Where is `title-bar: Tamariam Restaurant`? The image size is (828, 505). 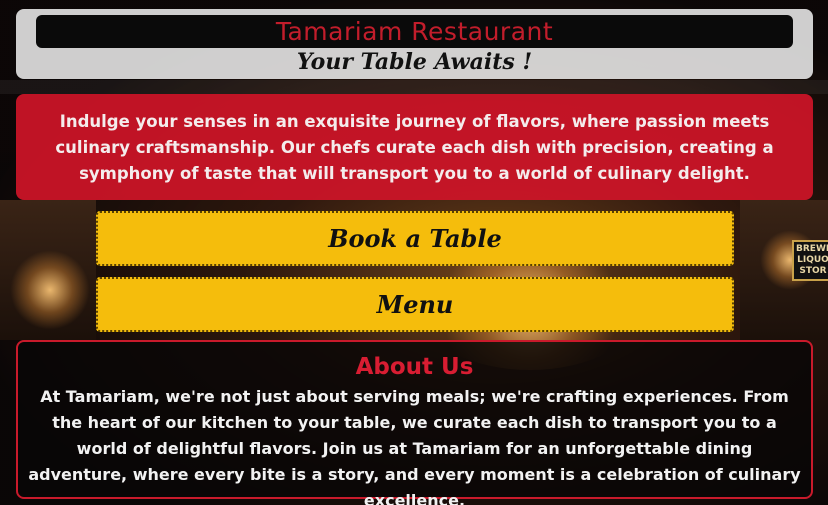
title-bar: Tamariam Restaurant is located at coordinates (414, 31).